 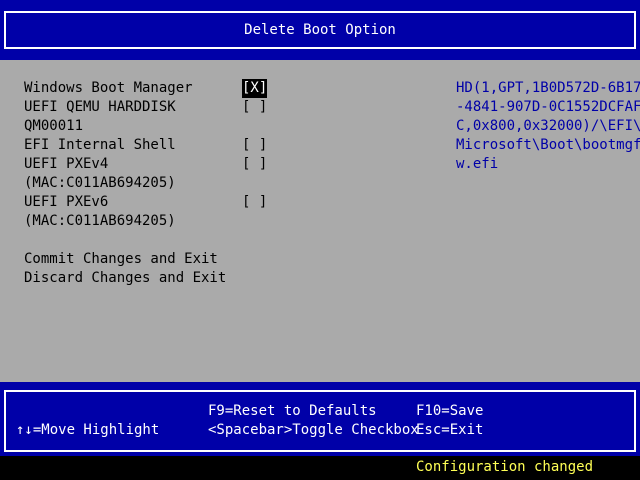 I want to click on help-text-line: -4841-907D-0C1552DCFAF, so click(x=548, y=107).